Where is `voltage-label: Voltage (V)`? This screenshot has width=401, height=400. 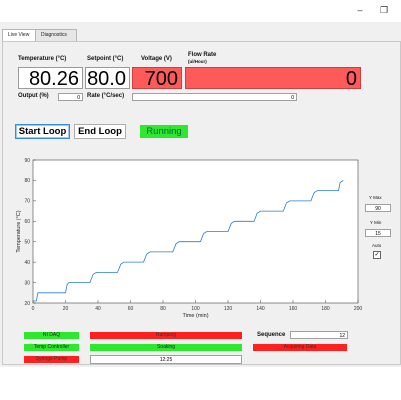 voltage-label: Voltage (V) is located at coordinates (156, 59).